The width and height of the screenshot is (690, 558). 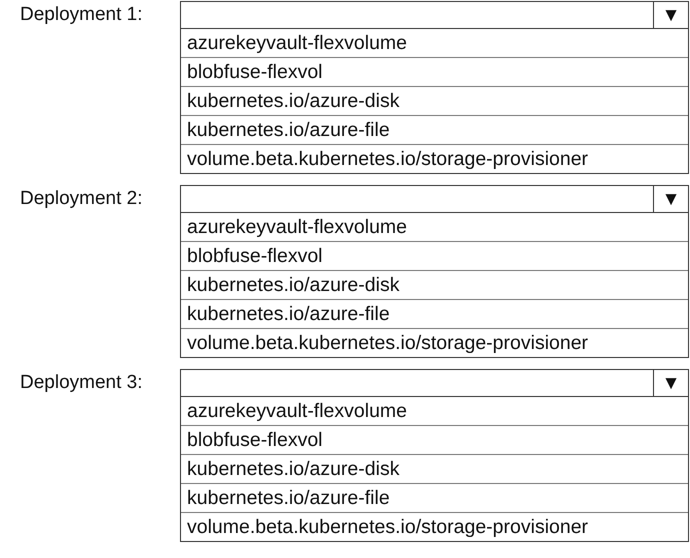 I want to click on deployment-label: Deployment 3:, so click(x=81, y=382).